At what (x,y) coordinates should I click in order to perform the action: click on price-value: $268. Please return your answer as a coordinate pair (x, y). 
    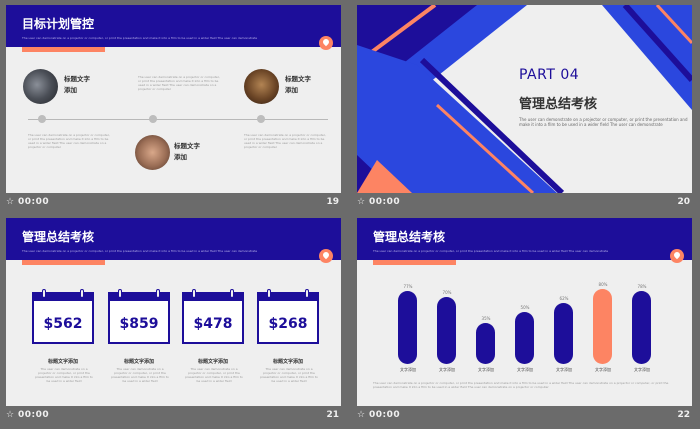
    Looking at the image, I should click on (288, 324).